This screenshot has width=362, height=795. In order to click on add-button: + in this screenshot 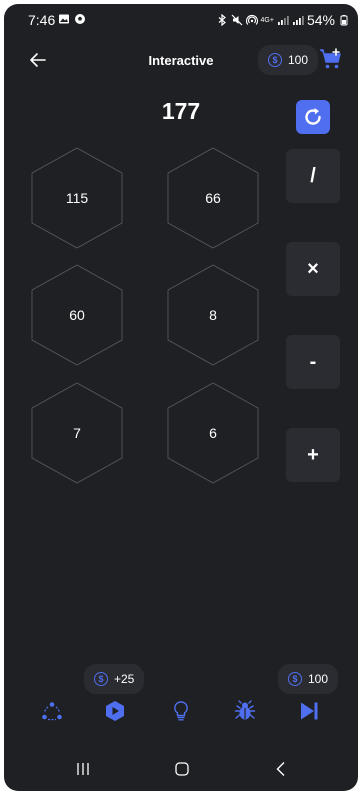, I will do `click(313, 455)`.